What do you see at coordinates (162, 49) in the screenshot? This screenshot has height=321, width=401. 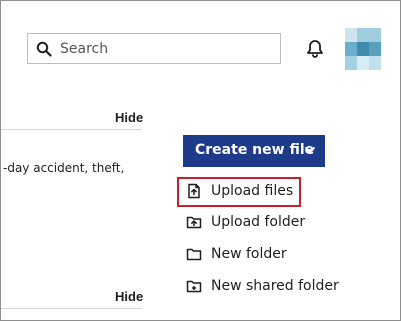 I see `search-input` at bounding box center [162, 49].